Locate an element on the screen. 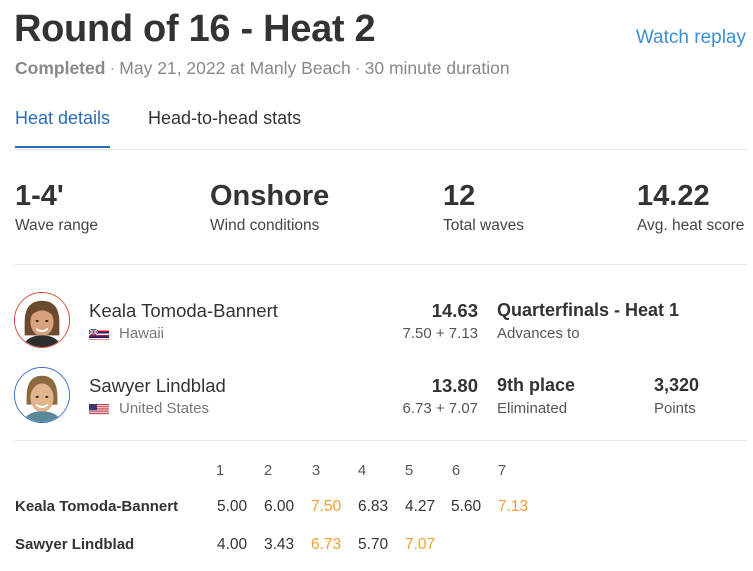 The height and width of the screenshot is (571, 753). stat-wind-conditions: Onshore Wind conditions is located at coordinates (269, 207).